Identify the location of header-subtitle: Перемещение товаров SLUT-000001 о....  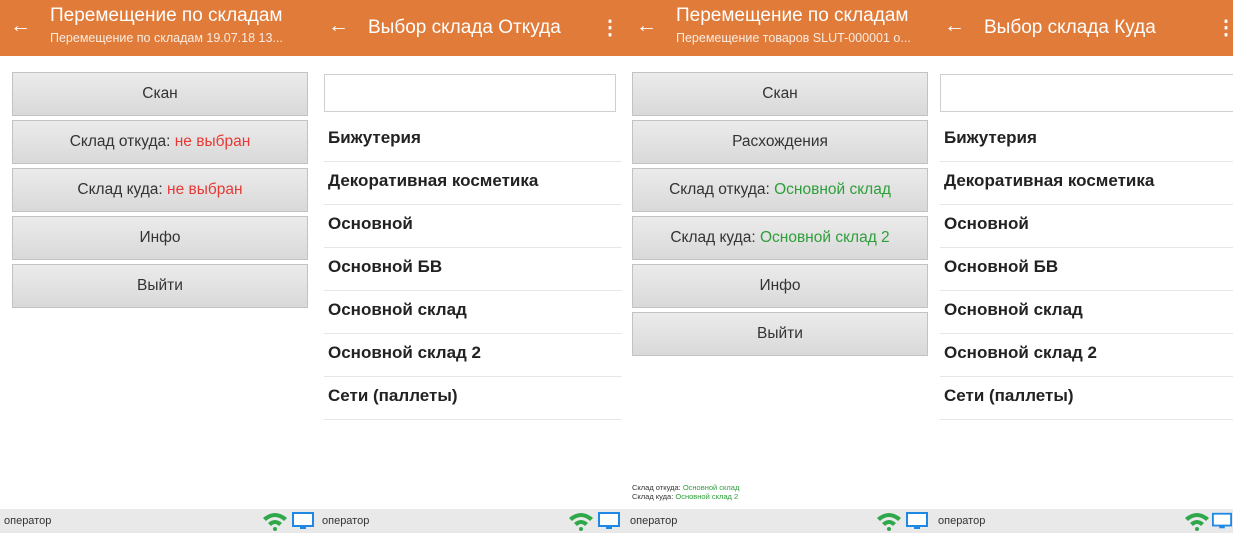
(793, 38).